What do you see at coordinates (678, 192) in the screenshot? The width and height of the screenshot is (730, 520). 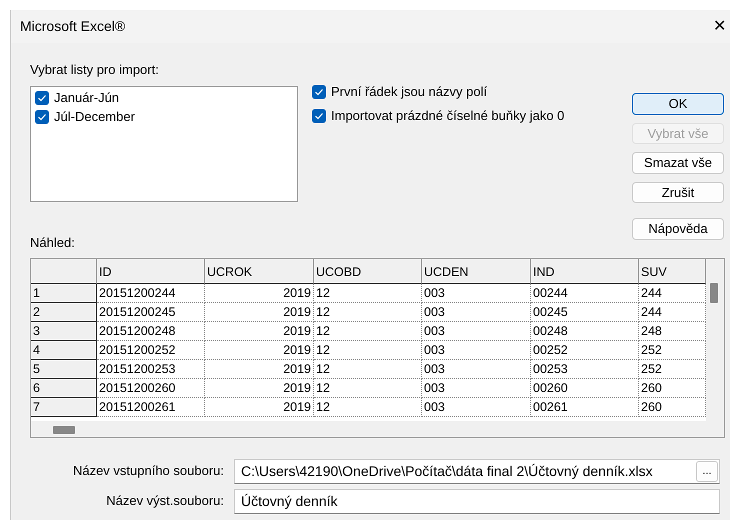 I see `dialog-button: Zrušit` at bounding box center [678, 192].